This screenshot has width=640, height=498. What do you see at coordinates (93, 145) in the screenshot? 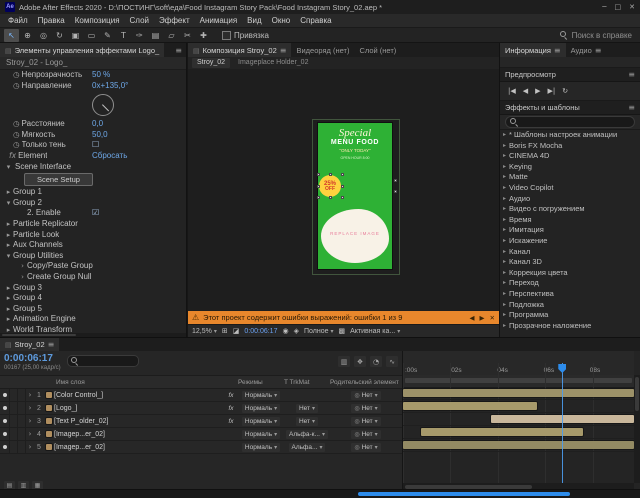
I see `effect-property-row: ◷ Только тень ☐` at bounding box center [93, 145].